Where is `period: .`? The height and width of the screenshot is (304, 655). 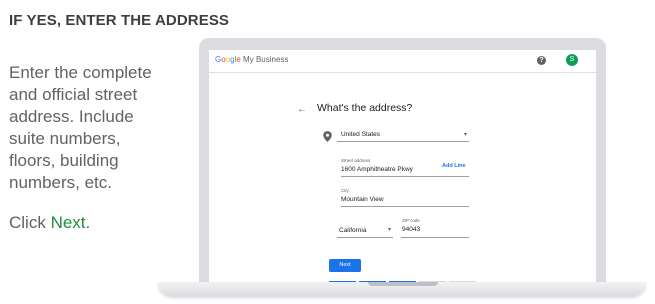
period: . is located at coordinates (88, 222).